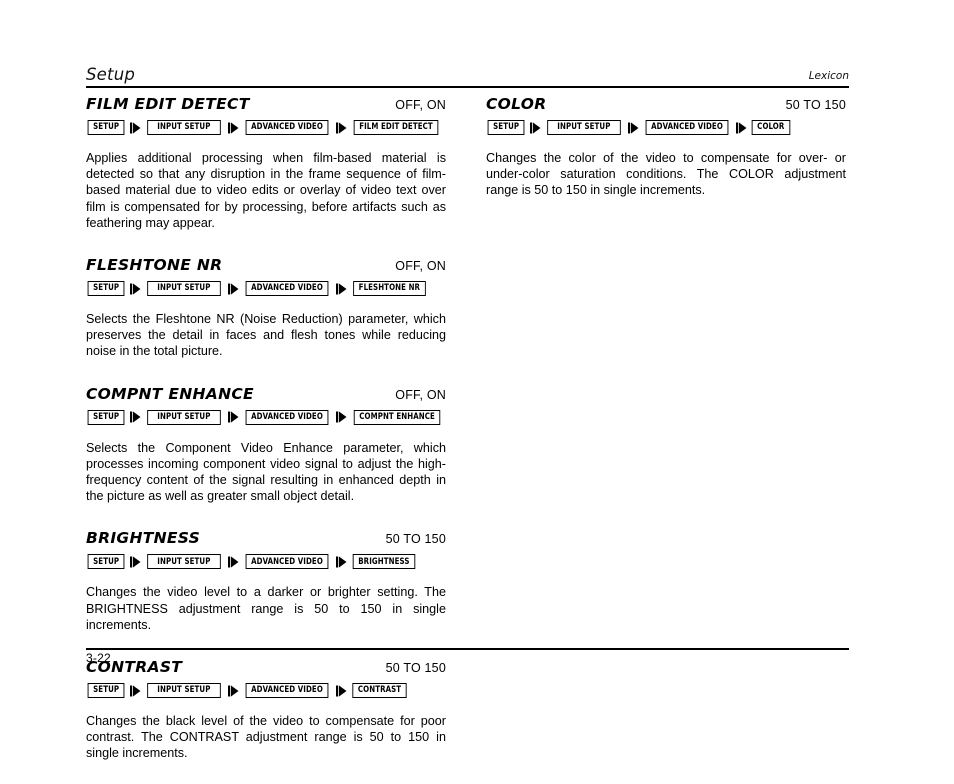 The width and height of the screenshot is (954, 784). I want to click on breadcrumb-item: COLOR, so click(770, 127).